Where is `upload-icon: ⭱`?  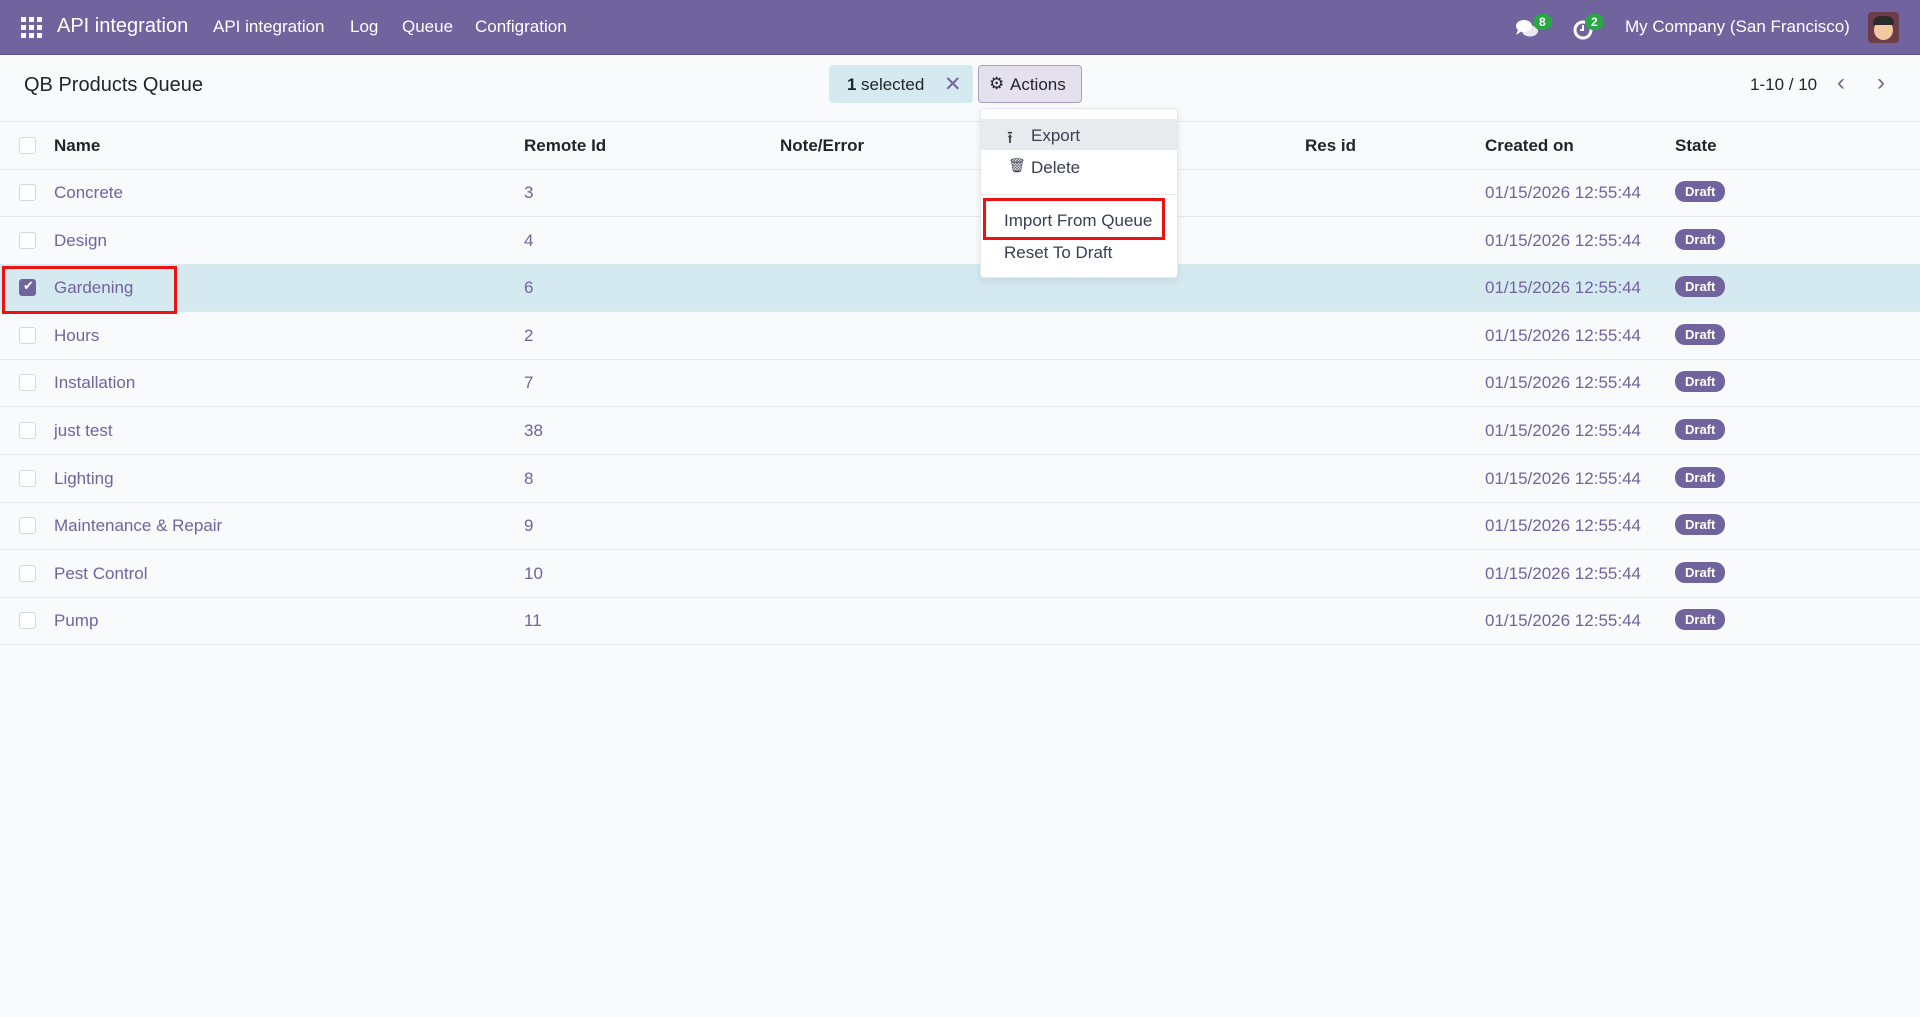 upload-icon: ⭱ is located at coordinates (1010, 137).